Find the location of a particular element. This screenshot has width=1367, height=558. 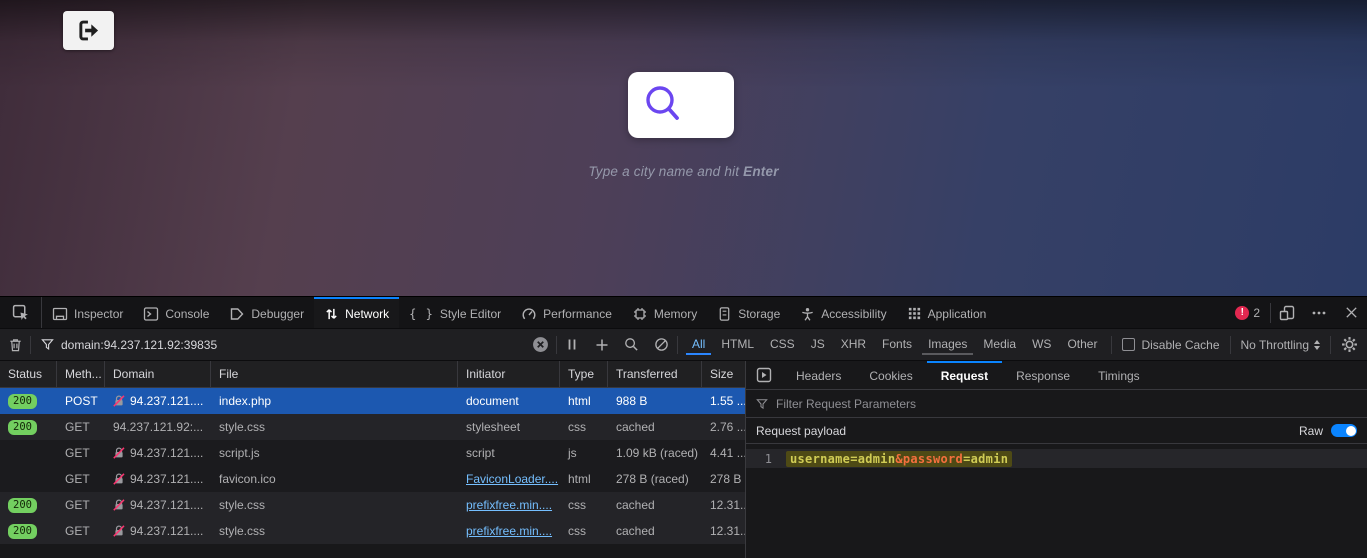

column-header-status: Status is located at coordinates (28, 374).